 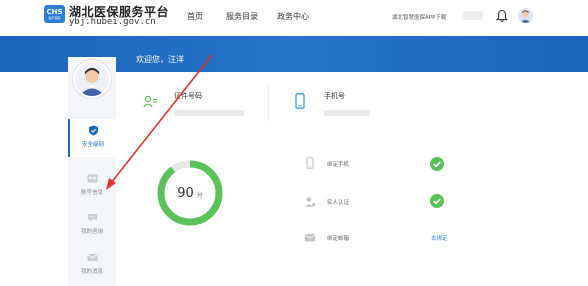 What do you see at coordinates (91, 232) in the screenshot?
I see `sidebar-item-label: 我的咨询` at bounding box center [91, 232].